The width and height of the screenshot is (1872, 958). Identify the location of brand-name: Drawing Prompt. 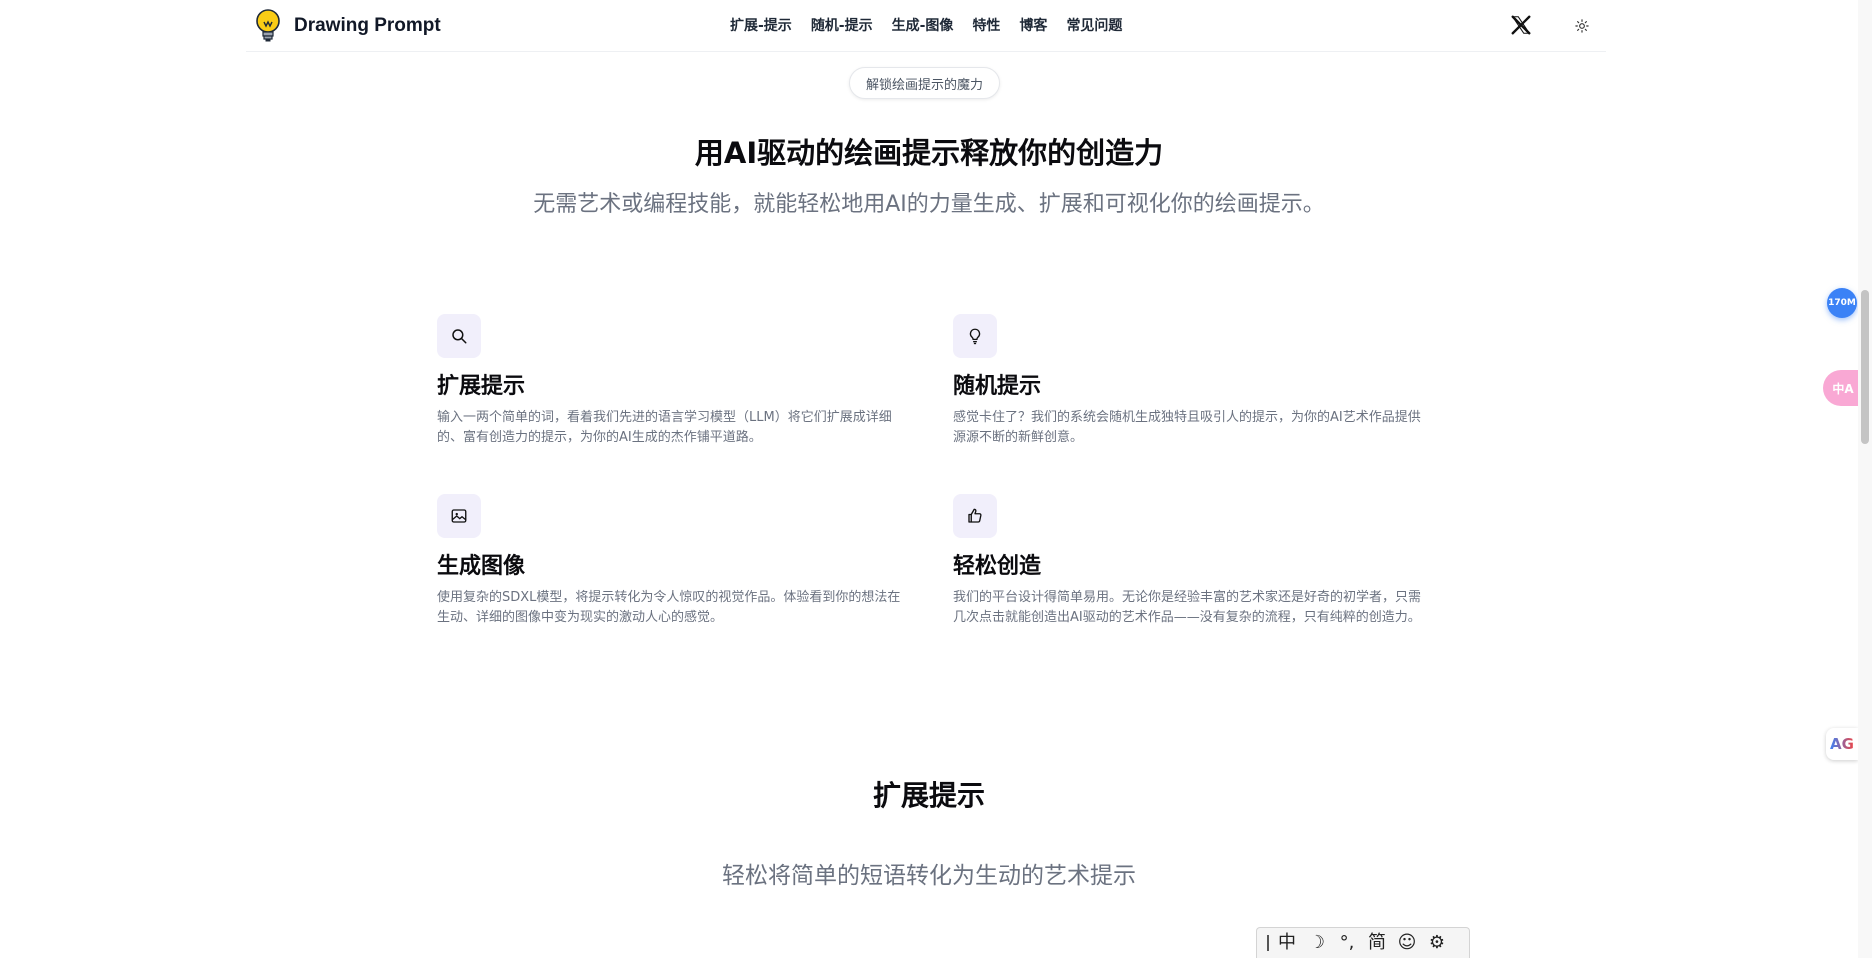
(367, 25).